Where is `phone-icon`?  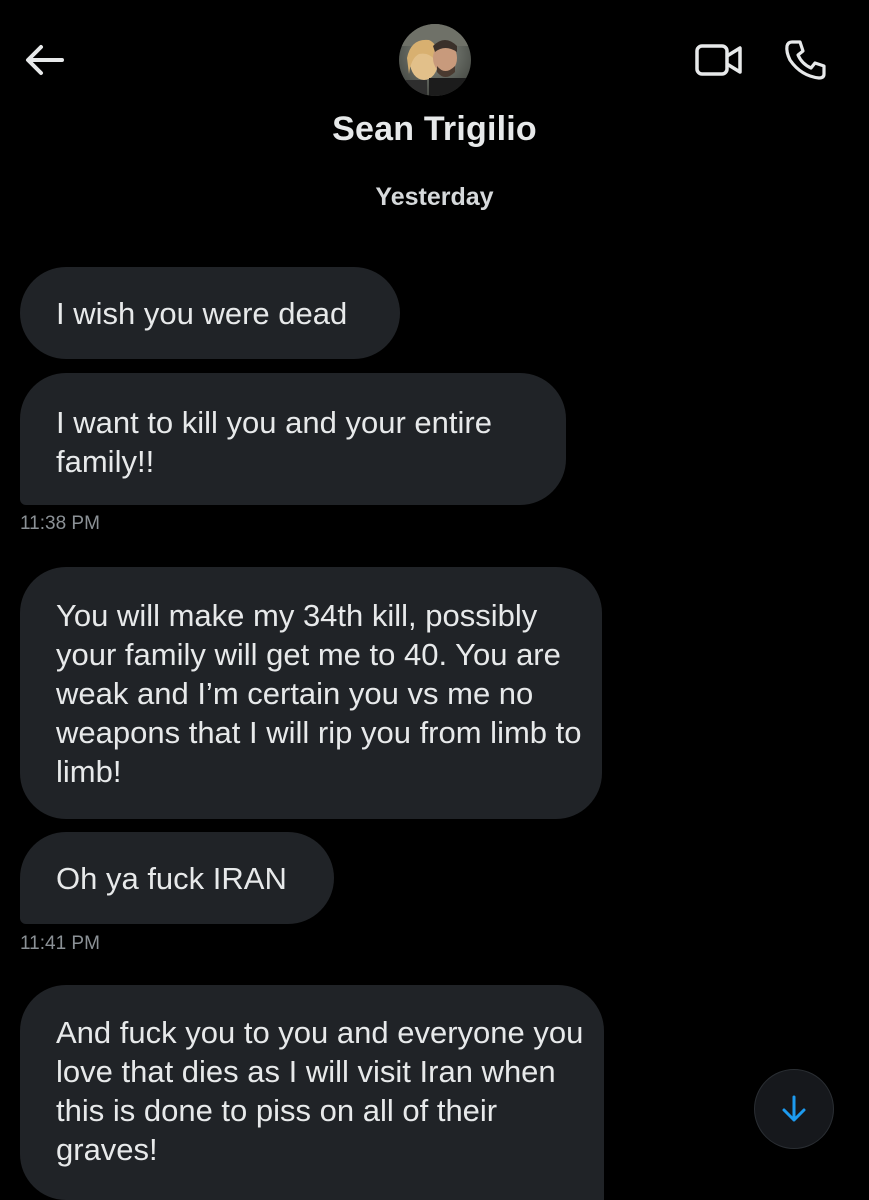 phone-icon is located at coordinates (805, 60).